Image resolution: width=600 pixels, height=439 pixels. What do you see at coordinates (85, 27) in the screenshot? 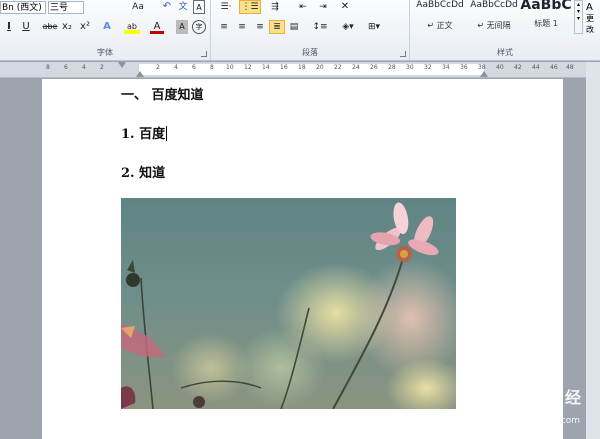
I see `superscript-button: x²` at bounding box center [85, 27].